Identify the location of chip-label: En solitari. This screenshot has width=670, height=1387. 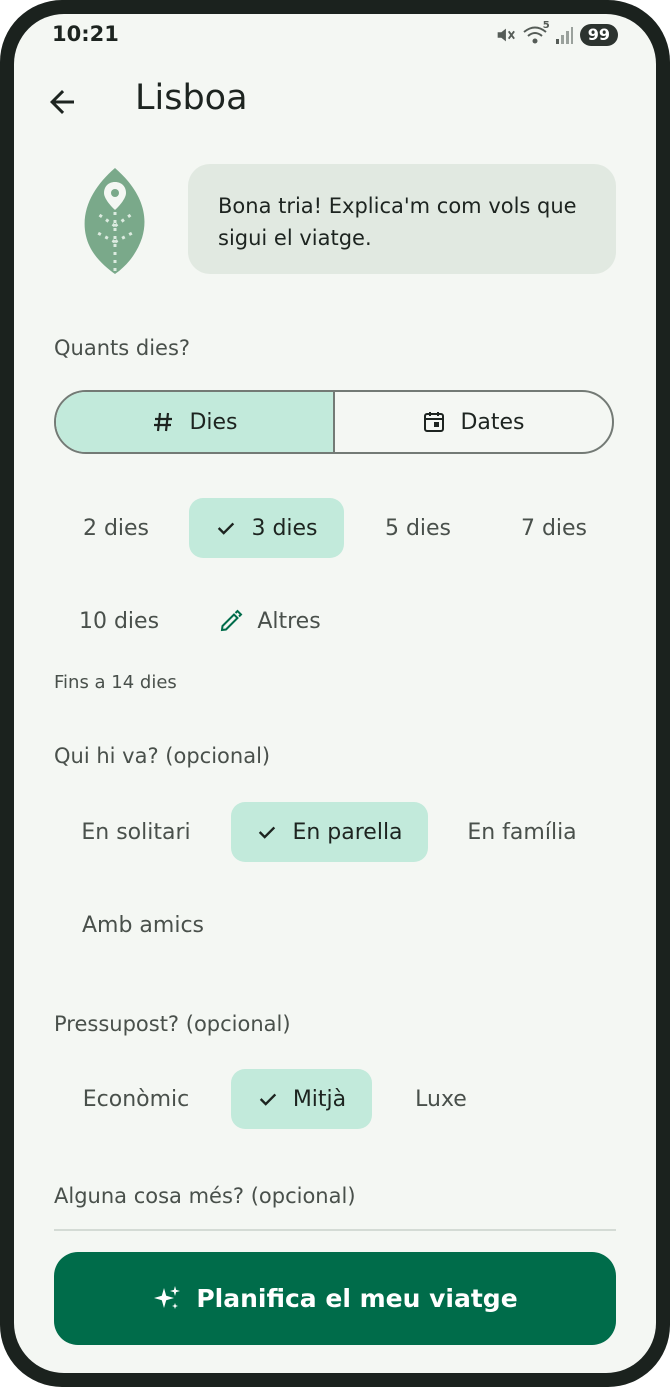
(136, 832).